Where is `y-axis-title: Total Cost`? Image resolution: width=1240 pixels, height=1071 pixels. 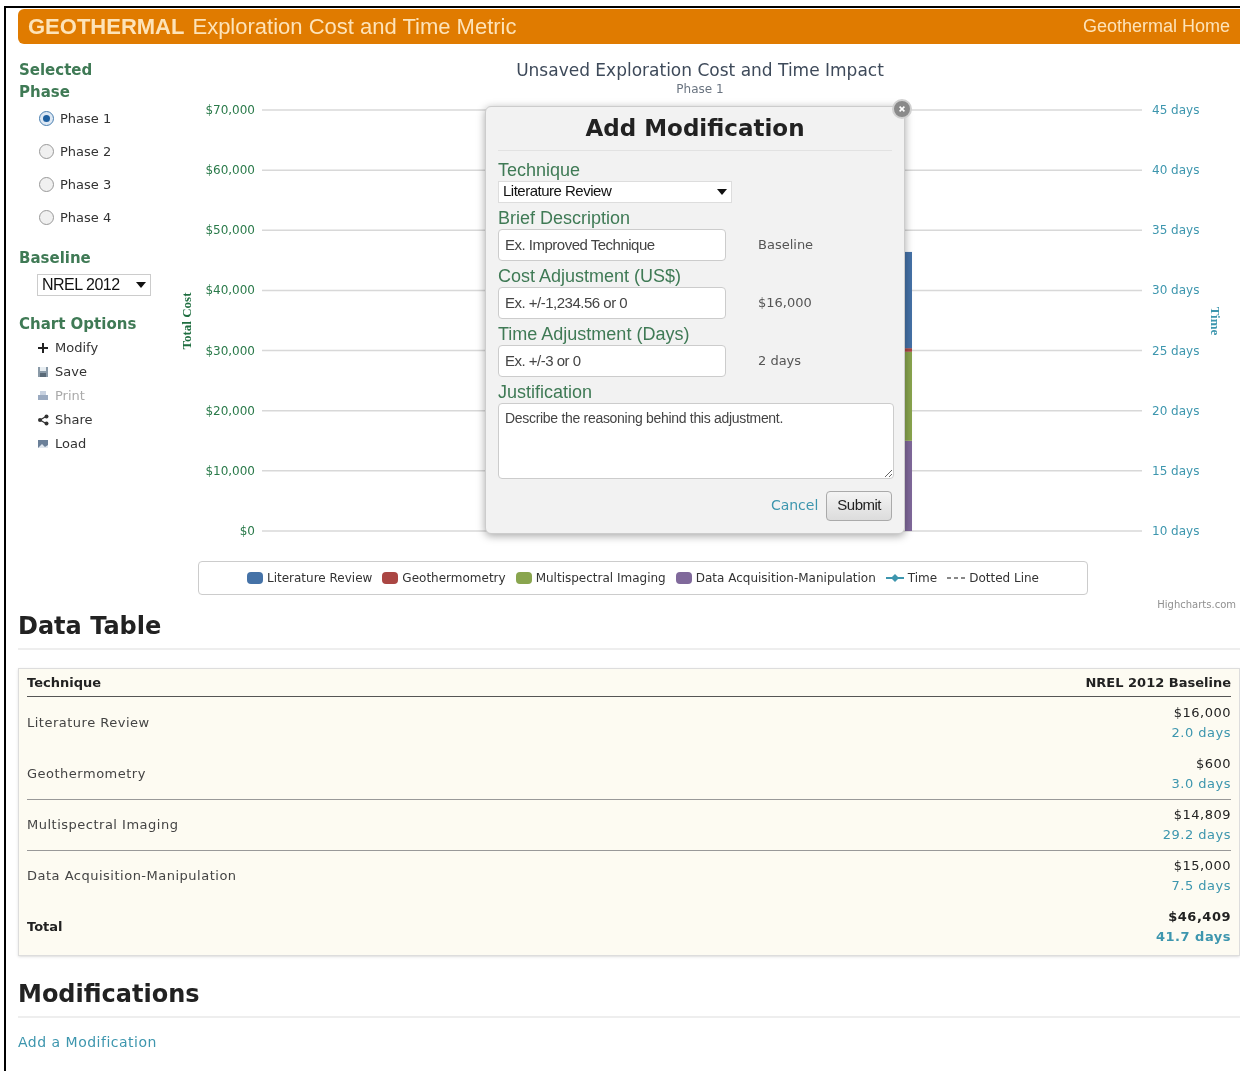 y-axis-title: Total Cost is located at coordinates (187, 321).